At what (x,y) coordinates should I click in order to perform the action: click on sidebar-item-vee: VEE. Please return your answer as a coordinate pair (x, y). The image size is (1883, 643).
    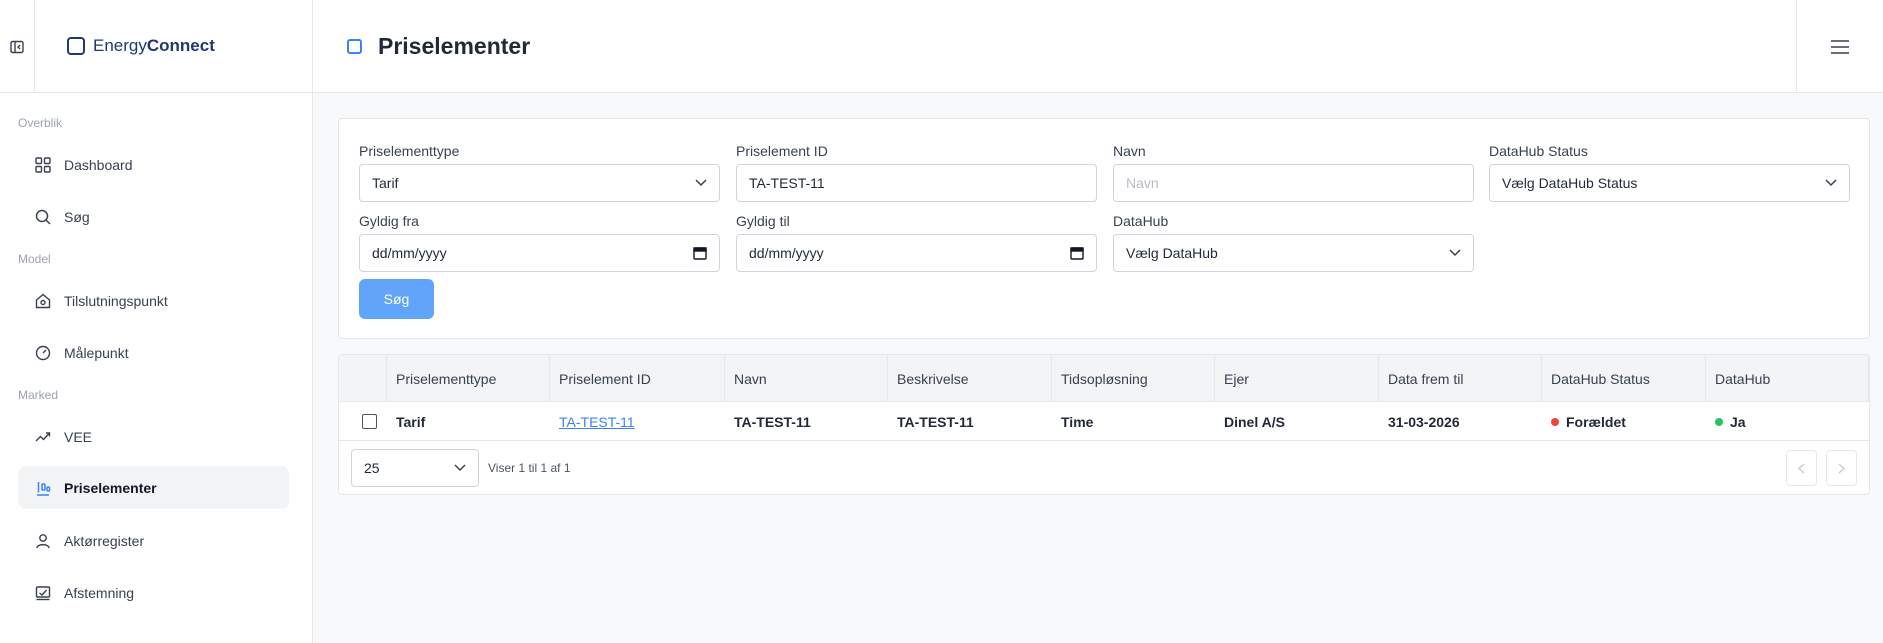
    Looking at the image, I should click on (153, 436).